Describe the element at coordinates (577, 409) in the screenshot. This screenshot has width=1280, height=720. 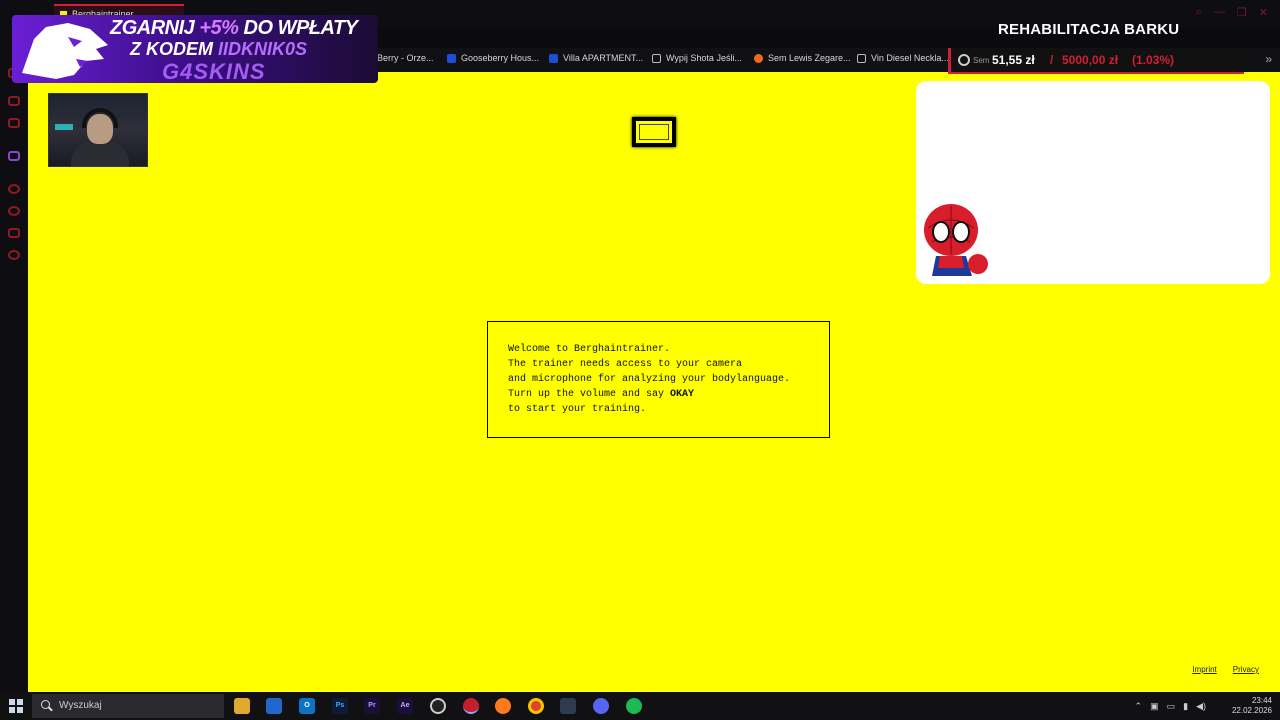
I see `welcome-line: to start your training.` at that location.